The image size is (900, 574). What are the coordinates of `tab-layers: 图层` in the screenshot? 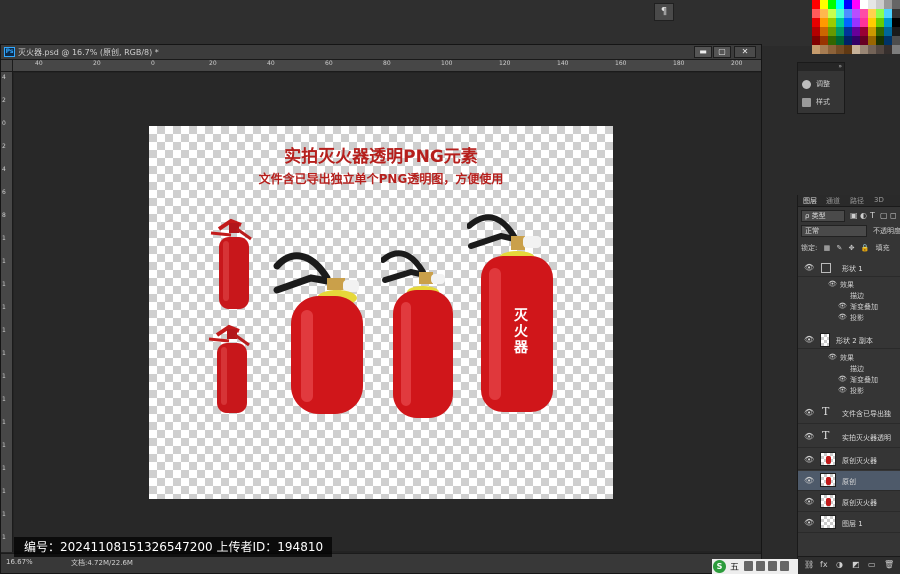 It's located at (810, 201).